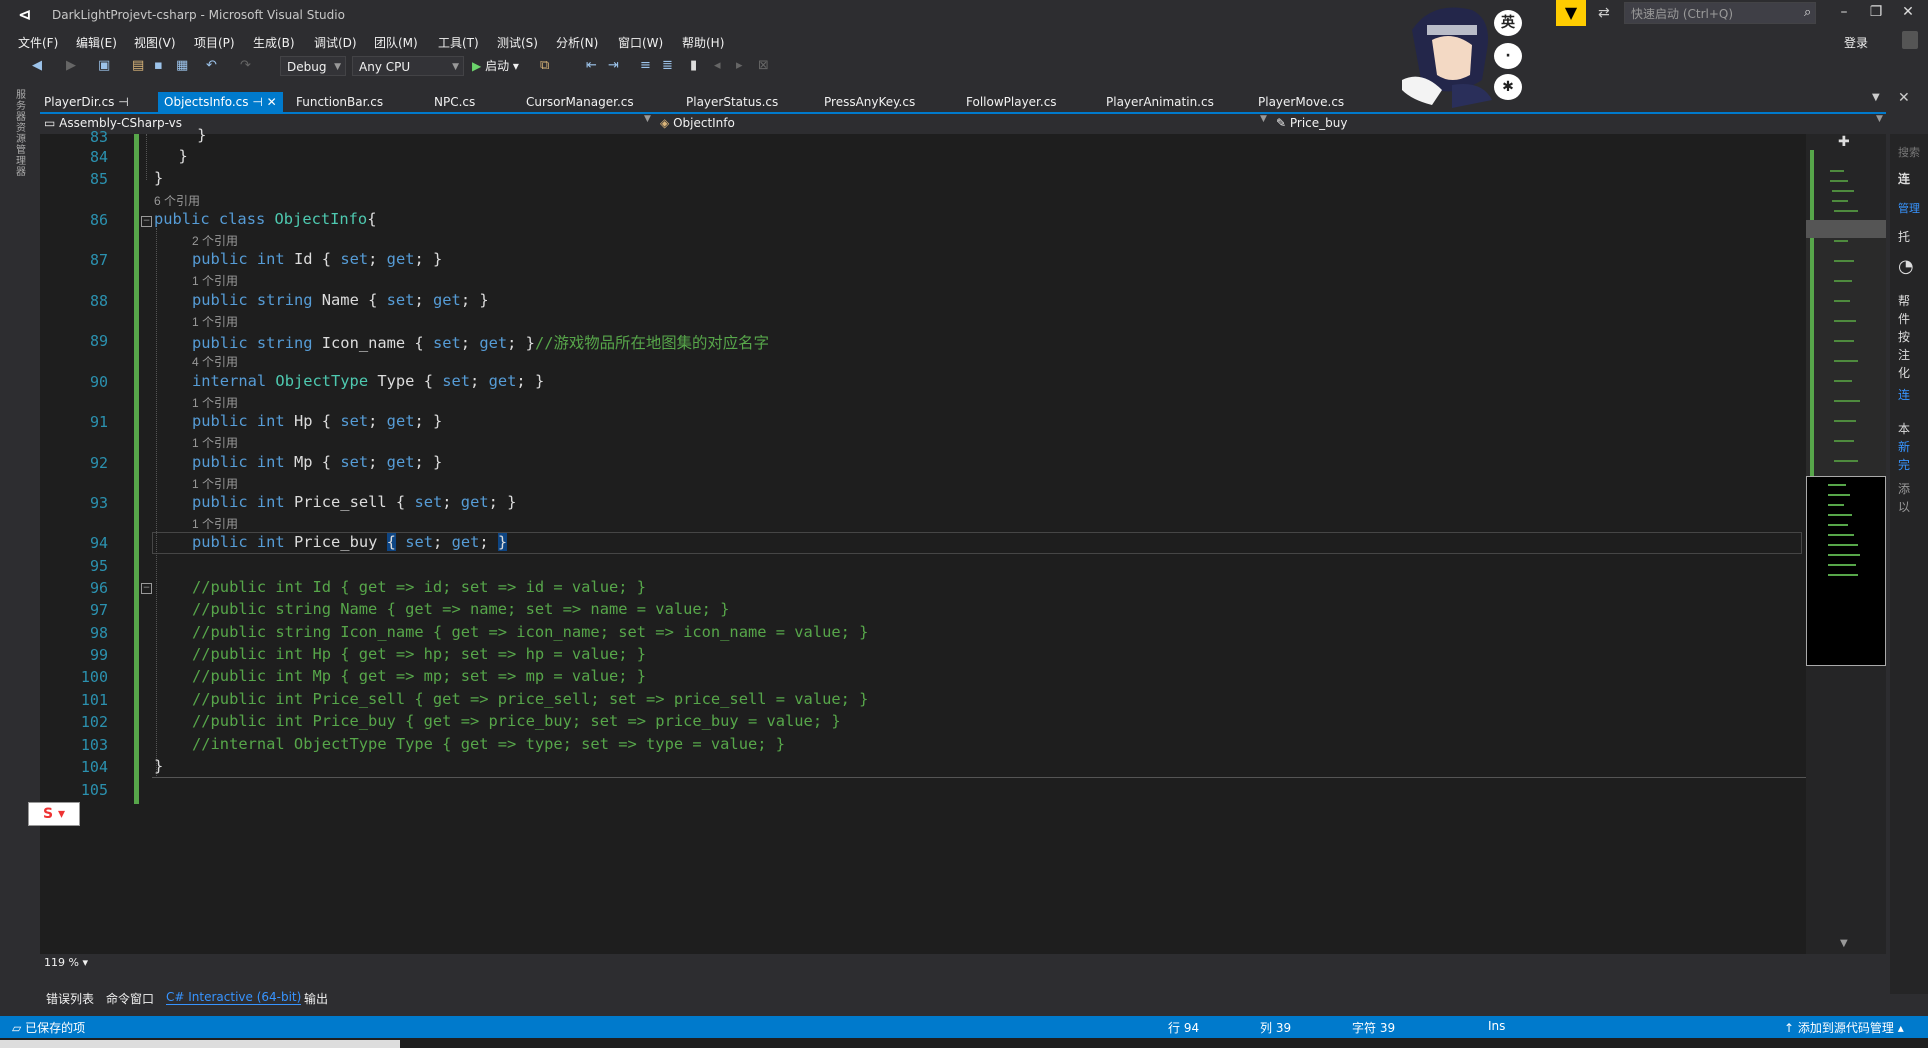  What do you see at coordinates (580, 102) in the screenshot?
I see `tab-cursormanager: CursorManager.cs` at bounding box center [580, 102].